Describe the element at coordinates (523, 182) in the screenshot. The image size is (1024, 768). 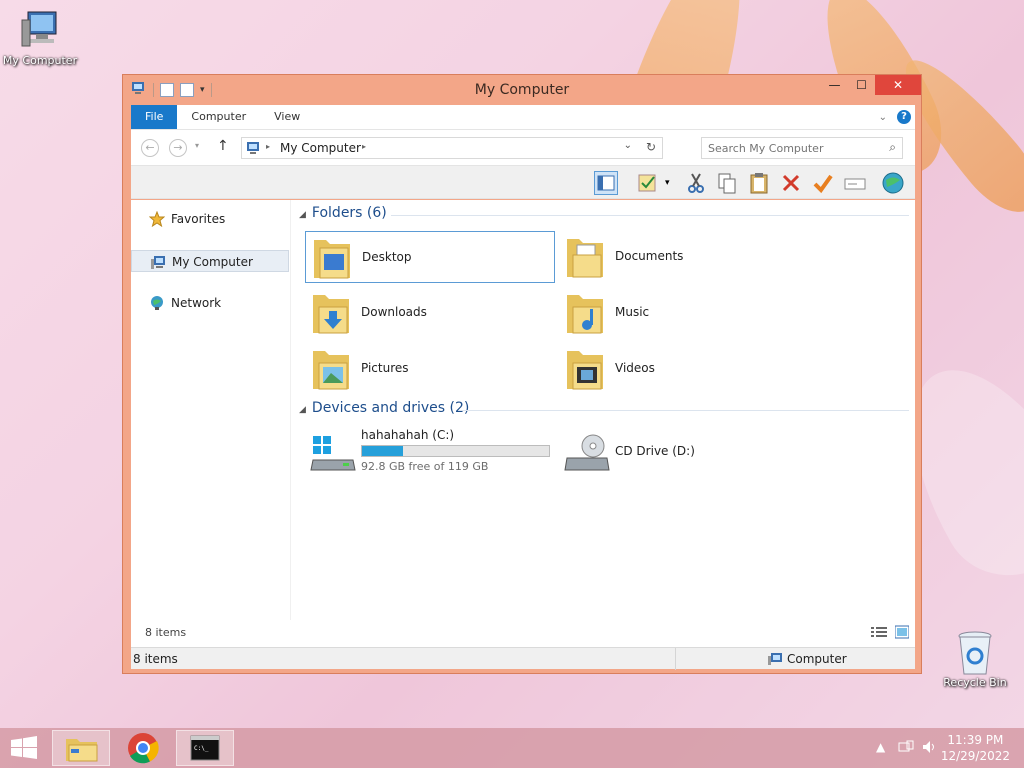
I see `command-toolbar: ▾` at that location.